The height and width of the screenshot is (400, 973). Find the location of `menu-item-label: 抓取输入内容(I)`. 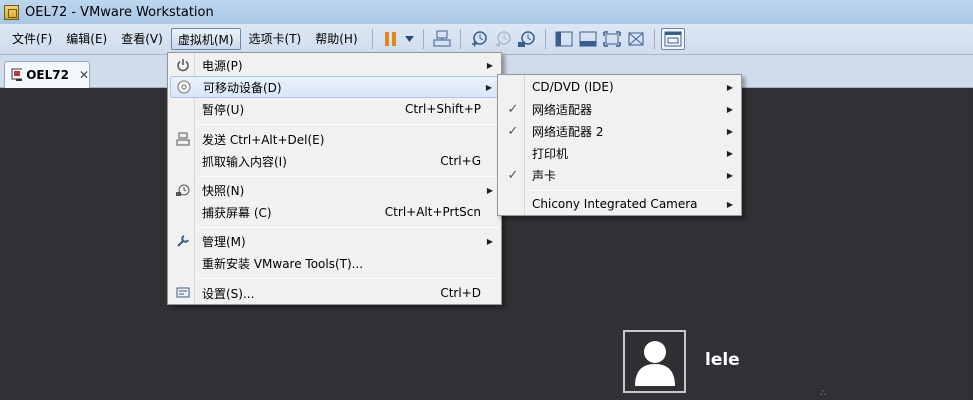

menu-item-label: 抓取输入内容(I) is located at coordinates (244, 161).